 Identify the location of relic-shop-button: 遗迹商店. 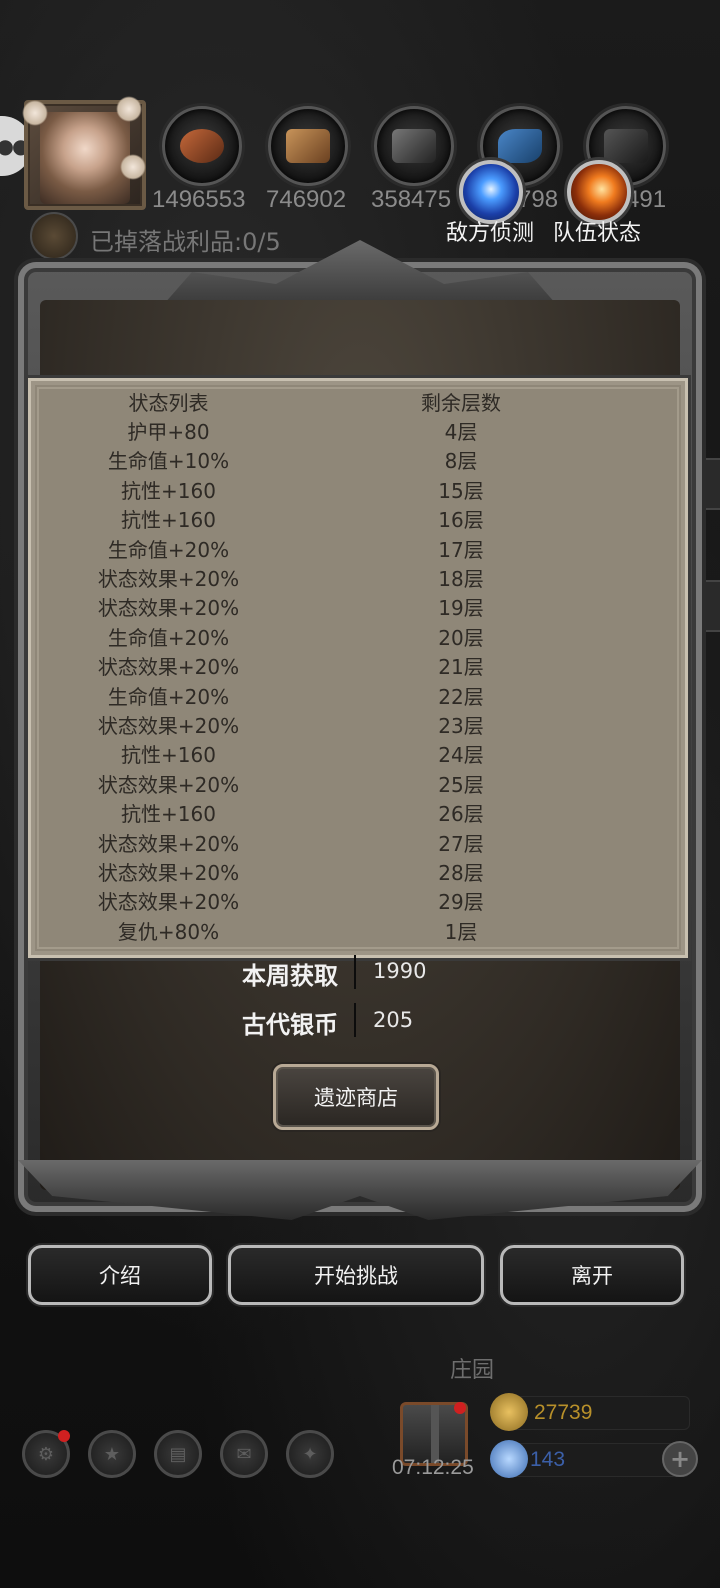
(356, 1097).